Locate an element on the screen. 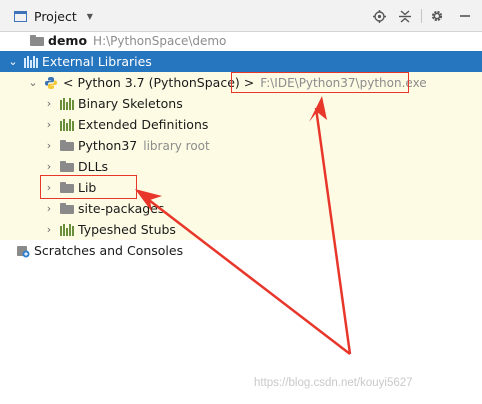  tree-row-extended-definitions: › Extended Definitions is located at coordinates (241, 124).